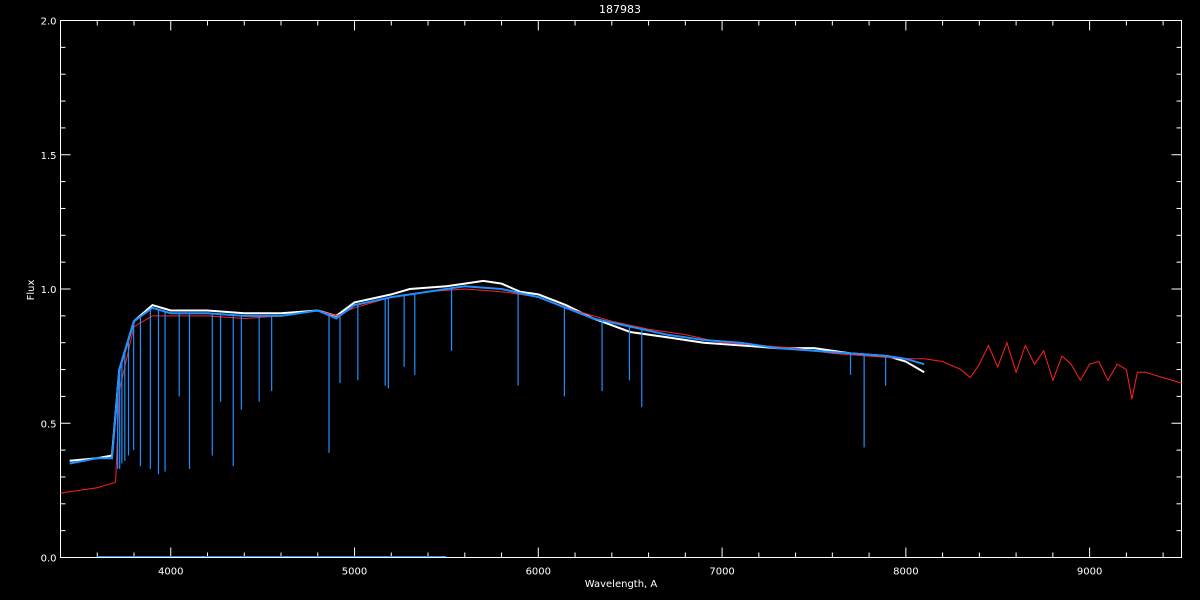 The width and height of the screenshot is (1200, 600). I want to click on x-tick-label: 8000, so click(905, 572).